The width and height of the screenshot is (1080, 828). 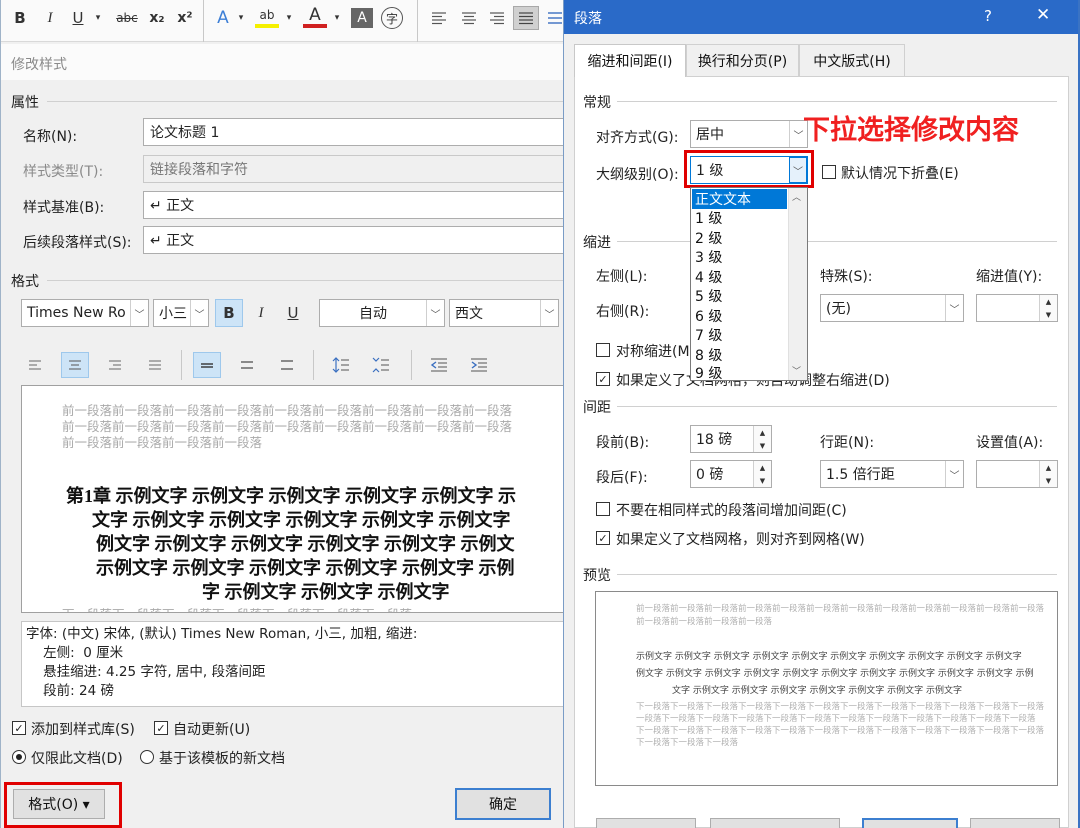 What do you see at coordinates (731, 474) in the screenshot?
I see `space-after-spinner: 0 磅 ▲ ▼` at bounding box center [731, 474].